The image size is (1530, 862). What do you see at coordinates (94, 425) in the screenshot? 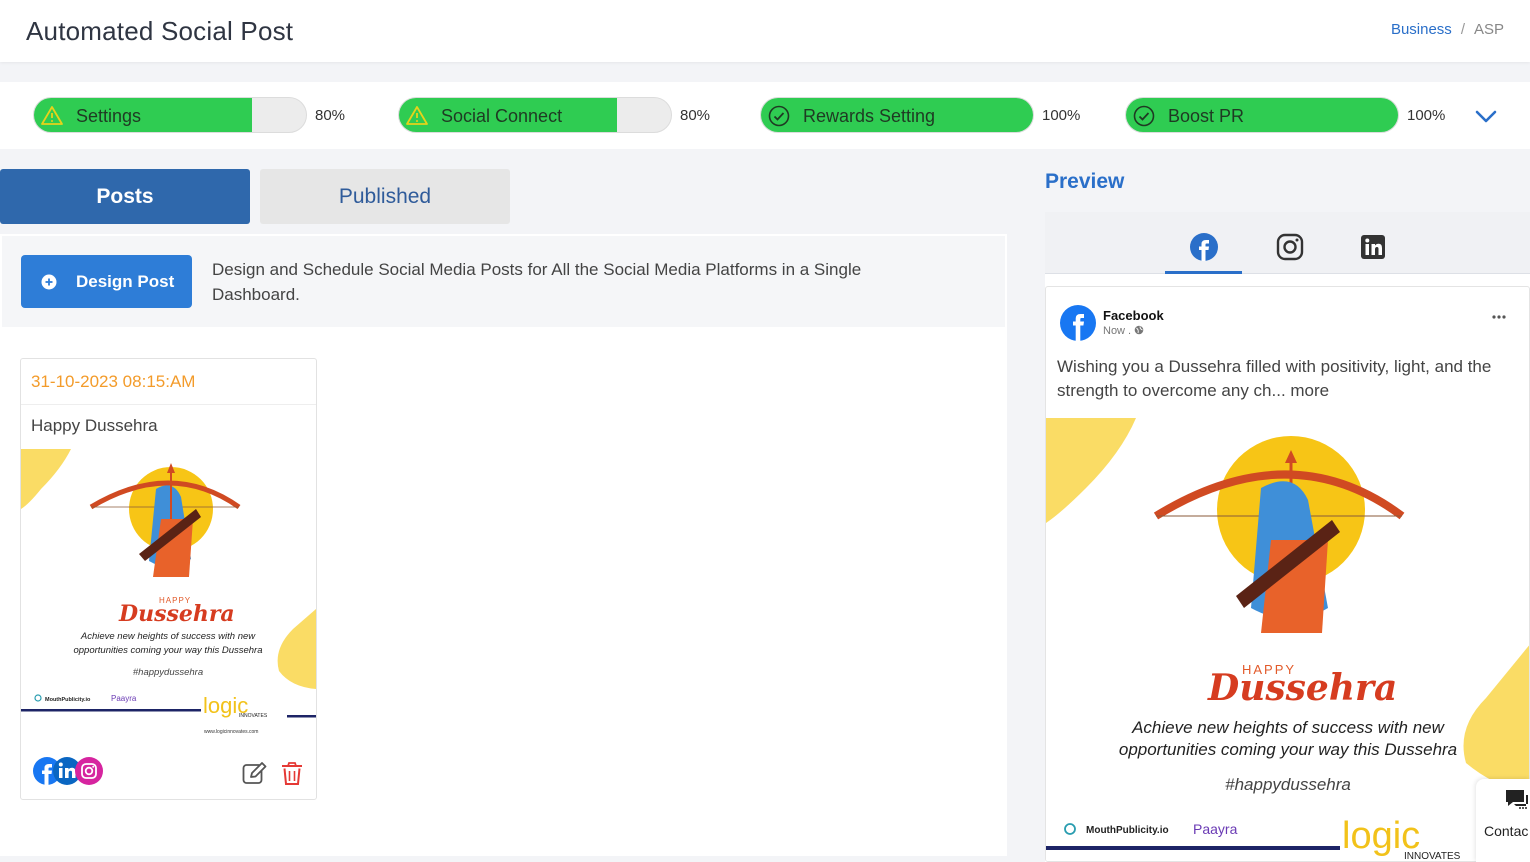
I see `post-title: Happy Dussehra` at bounding box center [94, 425].